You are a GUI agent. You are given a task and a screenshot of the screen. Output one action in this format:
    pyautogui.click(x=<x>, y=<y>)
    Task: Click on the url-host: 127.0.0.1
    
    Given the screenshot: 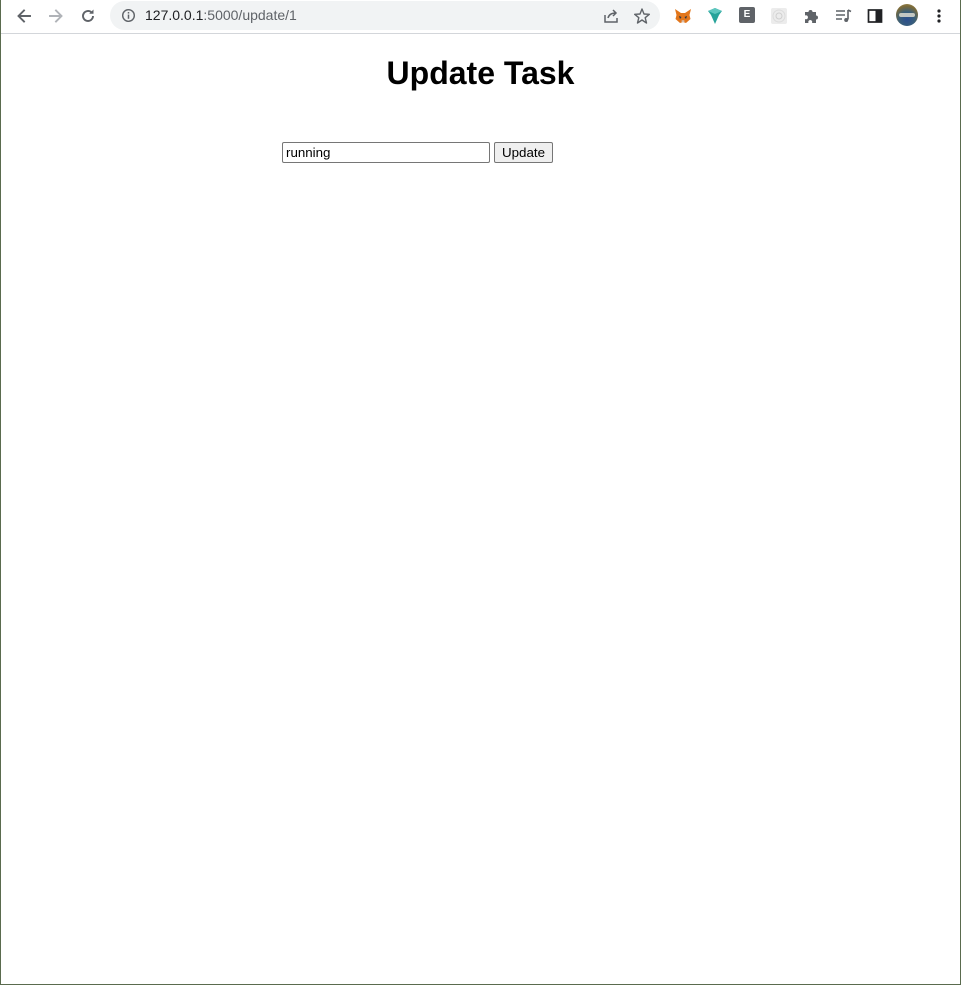 What is the action you would take?
    pyautogui.click(x=174, y=15)
    